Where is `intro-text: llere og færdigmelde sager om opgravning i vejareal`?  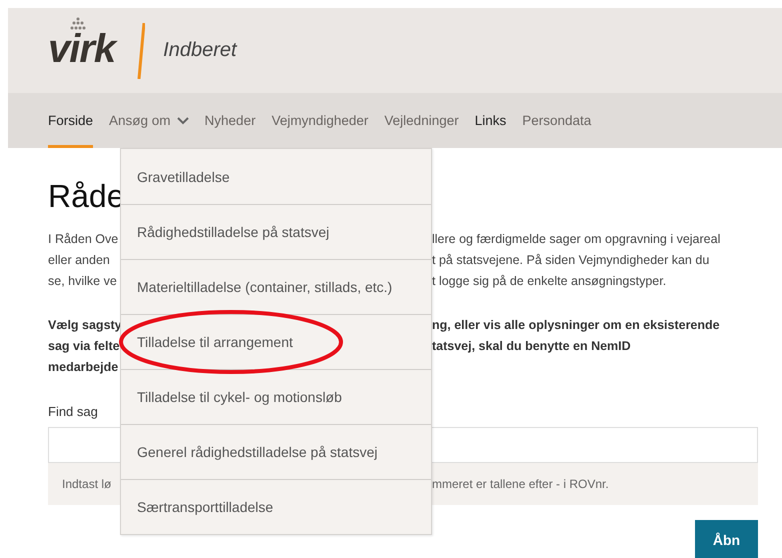
intro-text: llere og færdigmelde sager om opgravning i vejareal is located at coordinates (576, 239).